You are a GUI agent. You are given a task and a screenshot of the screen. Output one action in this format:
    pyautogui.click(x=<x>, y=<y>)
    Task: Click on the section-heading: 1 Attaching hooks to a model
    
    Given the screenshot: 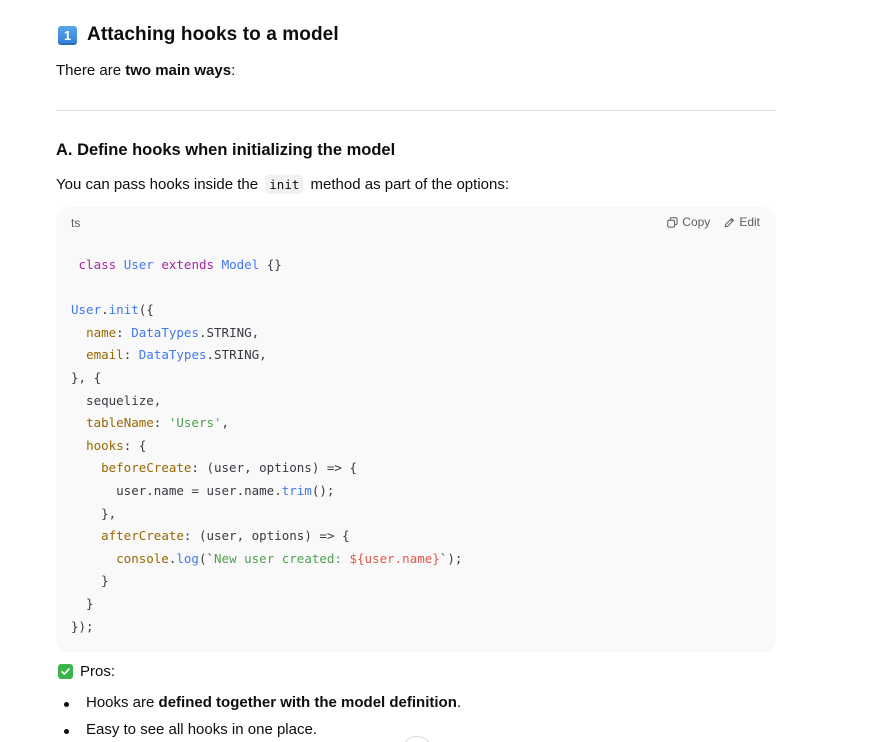 What is the action you would take?
    pyautogui.click(x=198, y=35)
    